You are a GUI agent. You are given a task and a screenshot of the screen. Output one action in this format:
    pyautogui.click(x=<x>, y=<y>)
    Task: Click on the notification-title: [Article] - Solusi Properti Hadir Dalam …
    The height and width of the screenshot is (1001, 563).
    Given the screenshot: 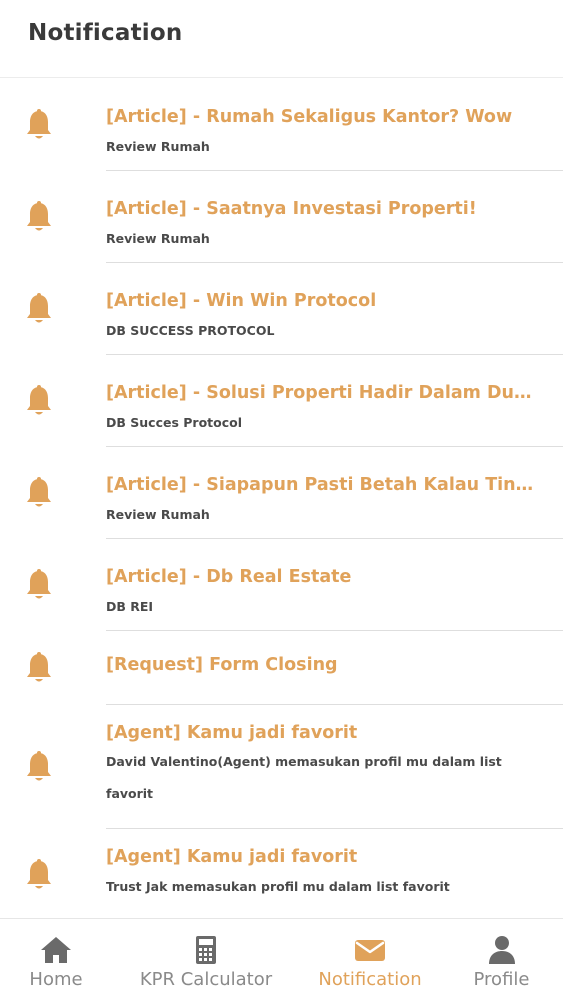 What is the action you would take?
    pyautogui.click(x=324, y=393)
    